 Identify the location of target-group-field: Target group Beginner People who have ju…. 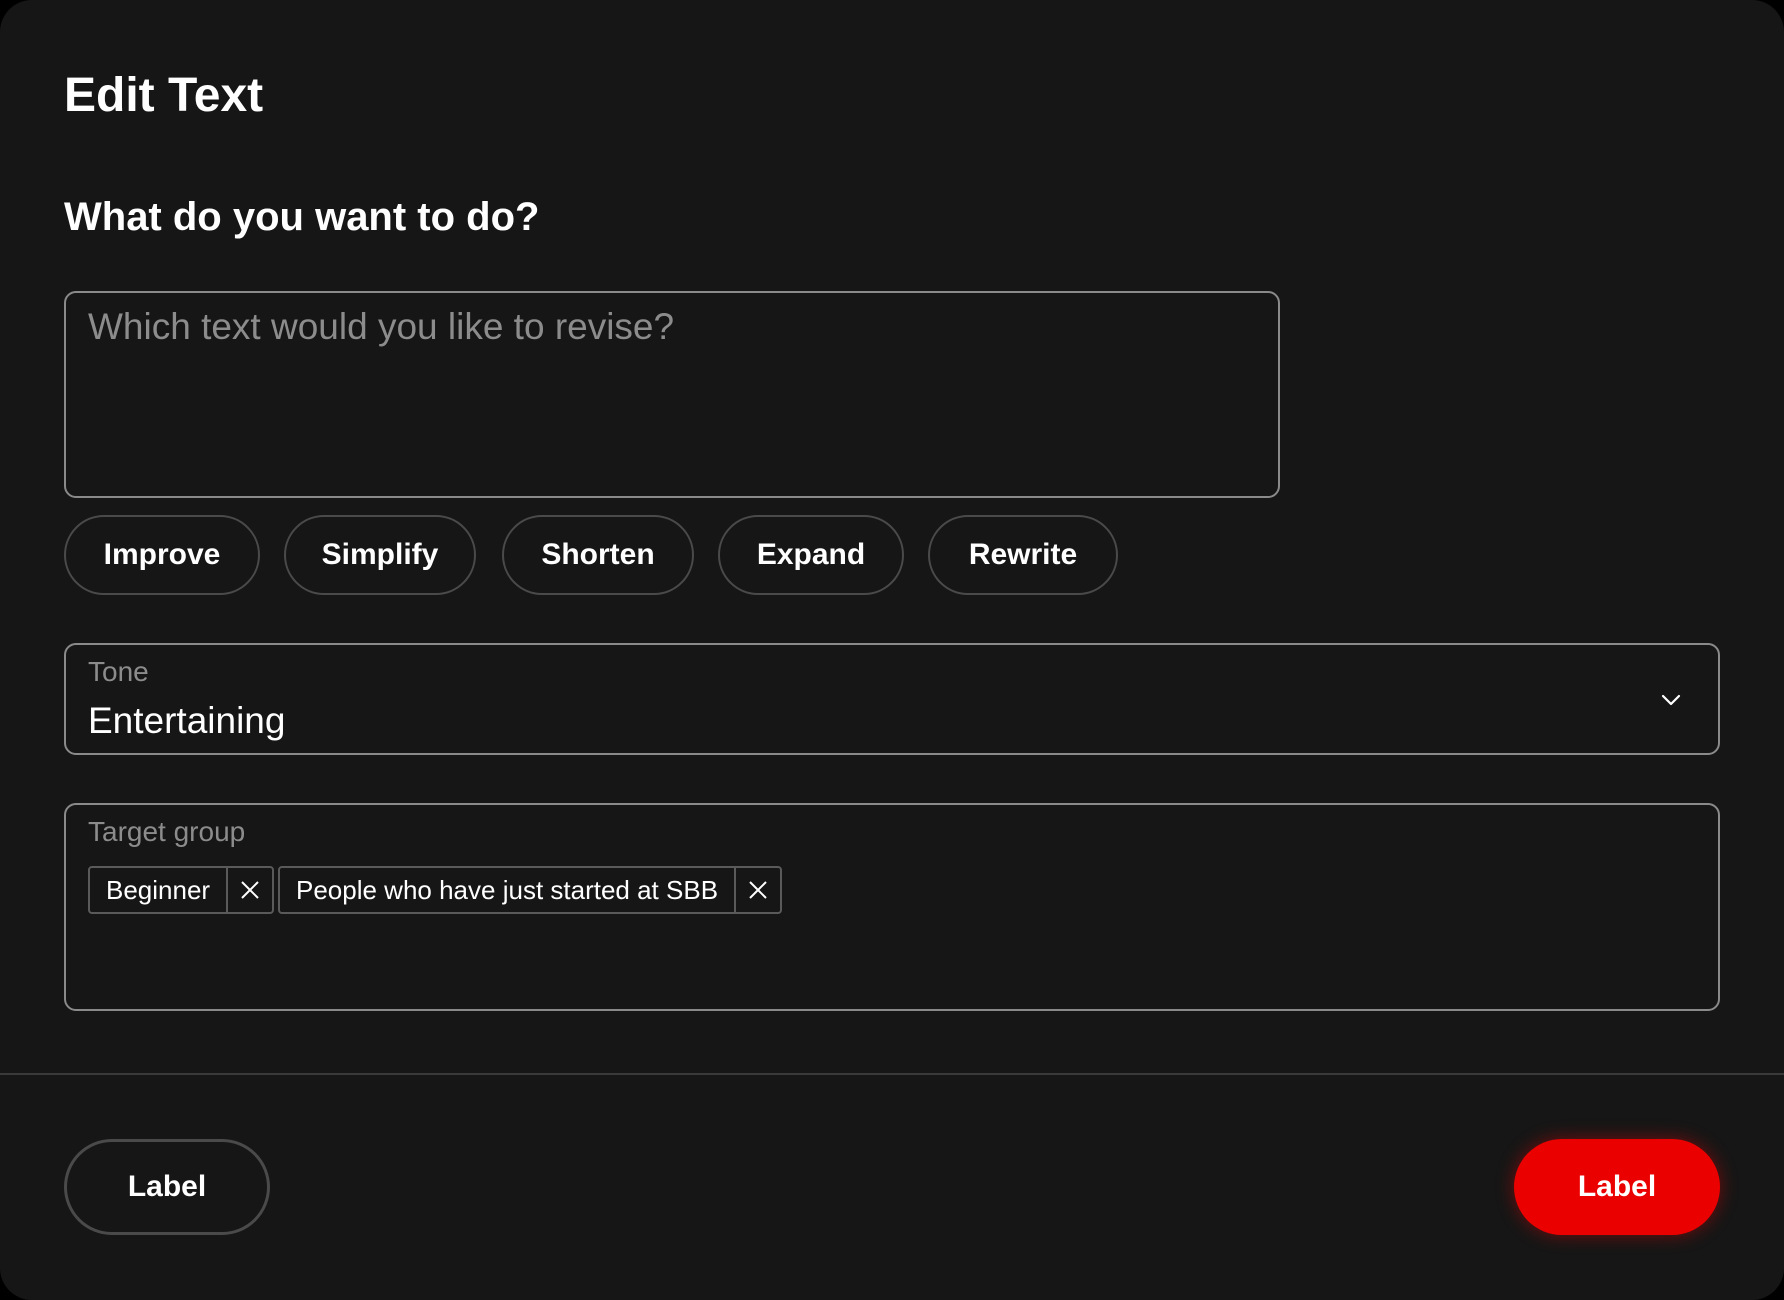
(892, 907).